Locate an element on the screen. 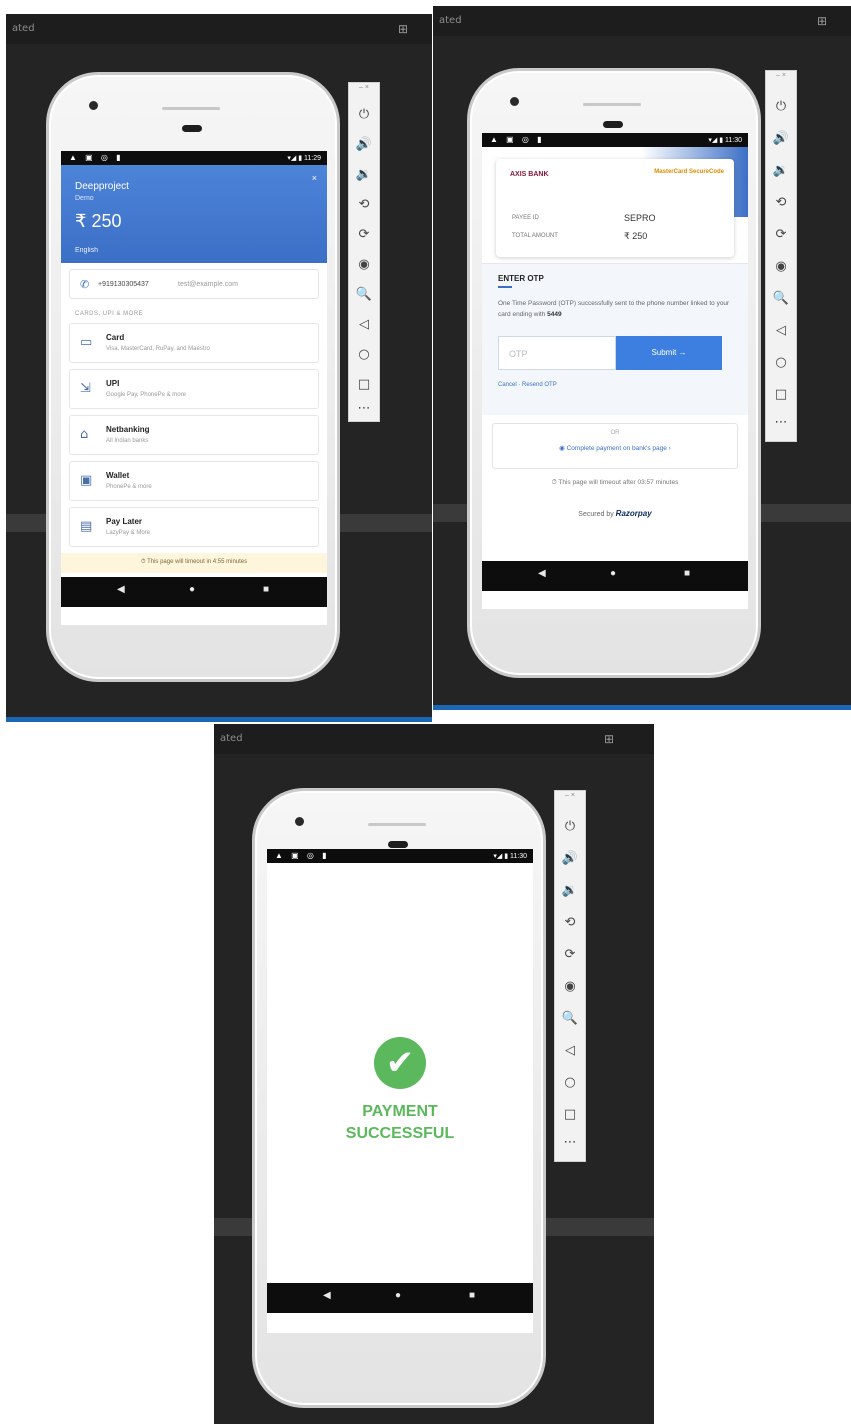 The image size is (851, 1424). section-label: CARDS, UPI & MORE is located at coordinates (109, 314).